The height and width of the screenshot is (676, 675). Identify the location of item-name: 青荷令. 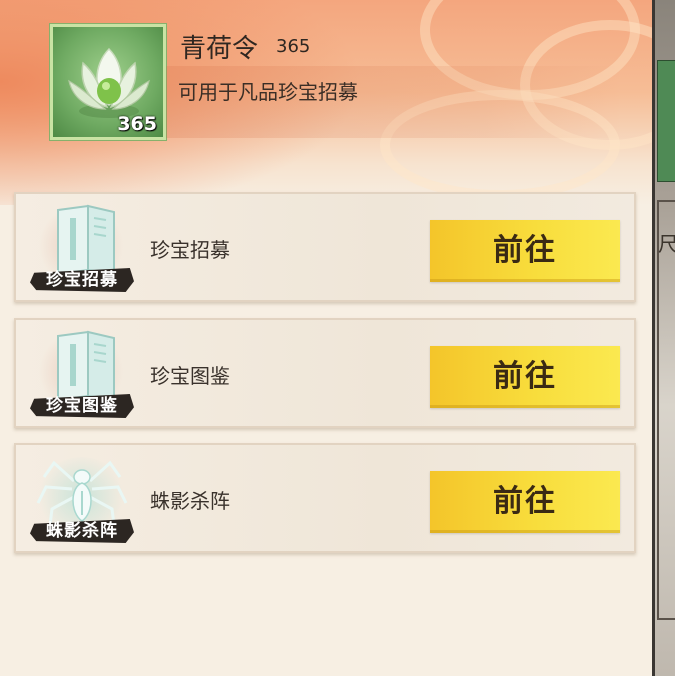
(219, 49).